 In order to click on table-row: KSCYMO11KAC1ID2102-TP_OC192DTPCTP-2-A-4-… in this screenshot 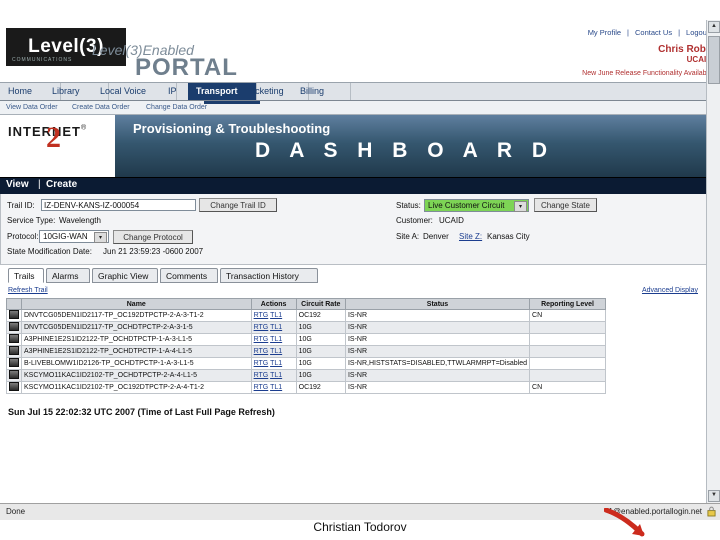, I will do `click(306, 387)`.